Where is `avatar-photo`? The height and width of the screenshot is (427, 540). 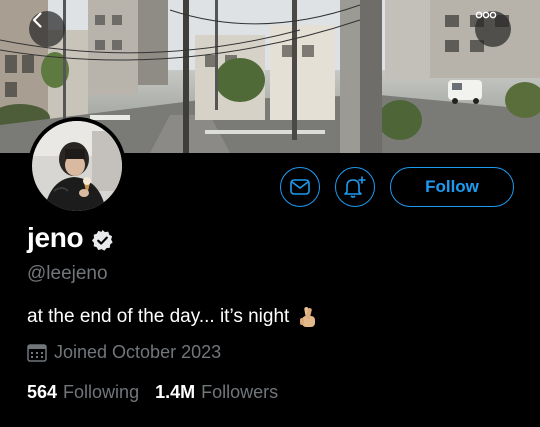
avatar-photo is located at coordinates (77, 166).